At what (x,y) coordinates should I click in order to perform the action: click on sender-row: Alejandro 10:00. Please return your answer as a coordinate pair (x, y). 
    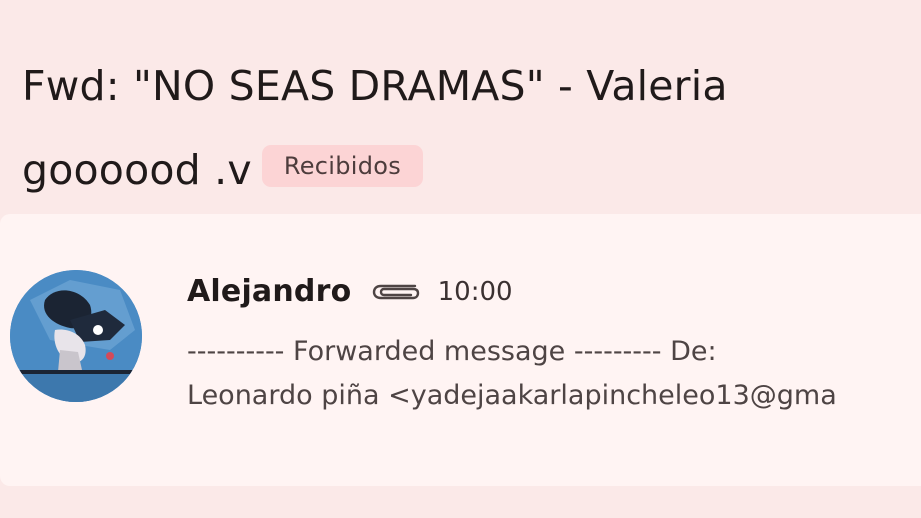
    Looking at the image, I should click on (350, 296).